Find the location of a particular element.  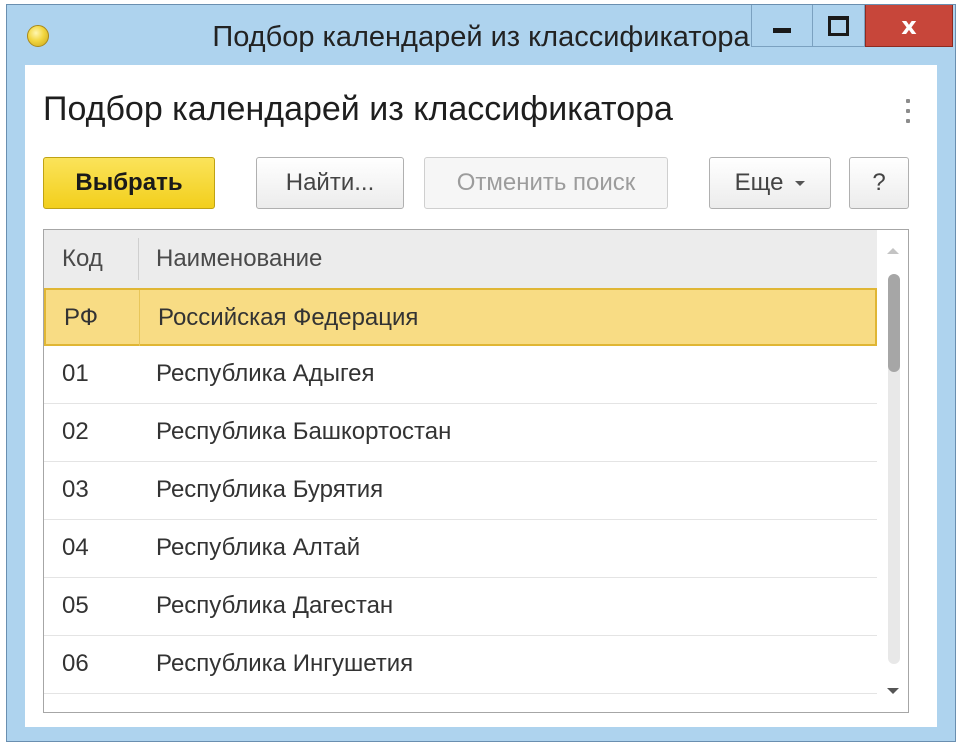

cell-name: Республика Башкортостан is located at coordinates (304, 431).